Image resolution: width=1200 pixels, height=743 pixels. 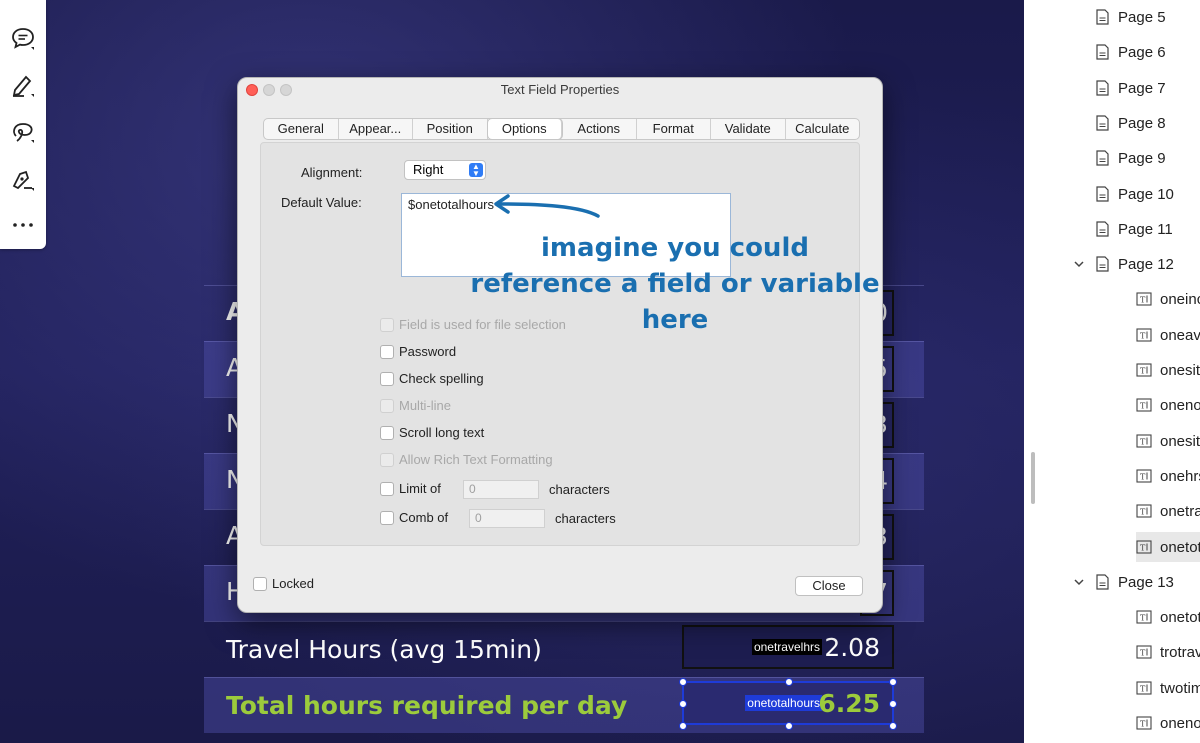 What do you see at coordinates (418, 351) in the screenshot?
I see `checkbox-password: Password` at bounding box center [418, 351].